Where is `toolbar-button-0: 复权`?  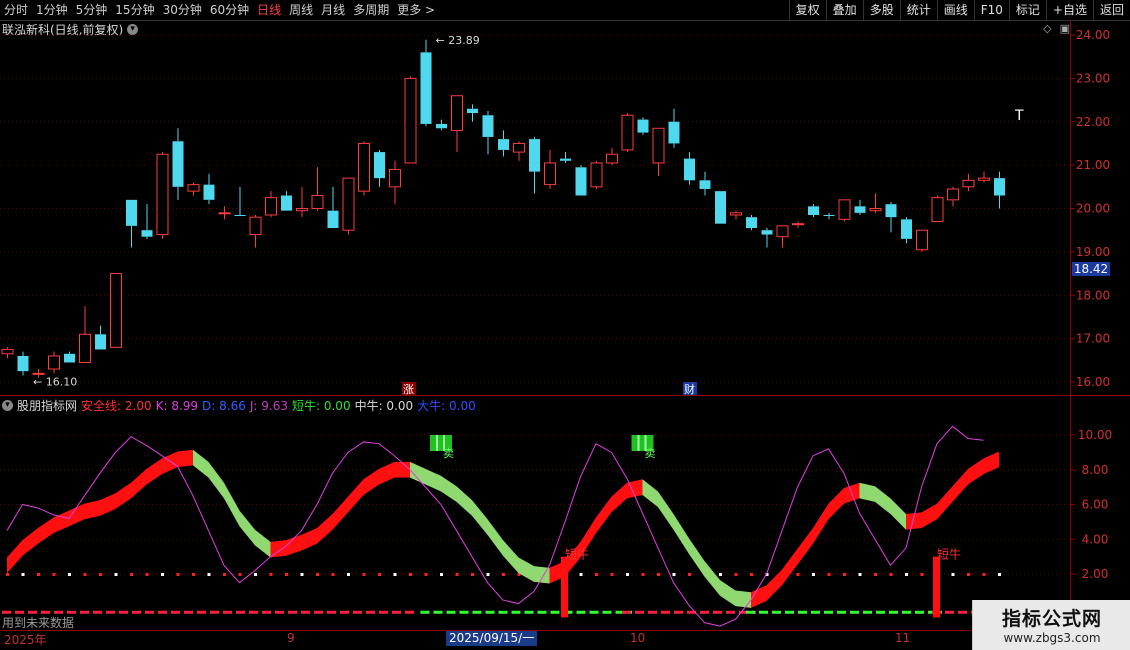
toolbar-button-0: 复权 is located at coordinates (807, 10).